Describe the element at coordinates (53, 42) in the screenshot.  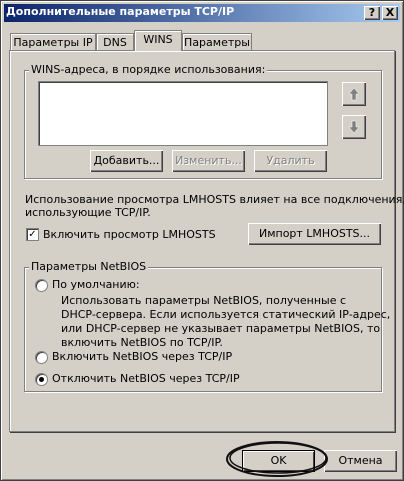
I see `tab-ip-settings: Параметры IP` at that location.